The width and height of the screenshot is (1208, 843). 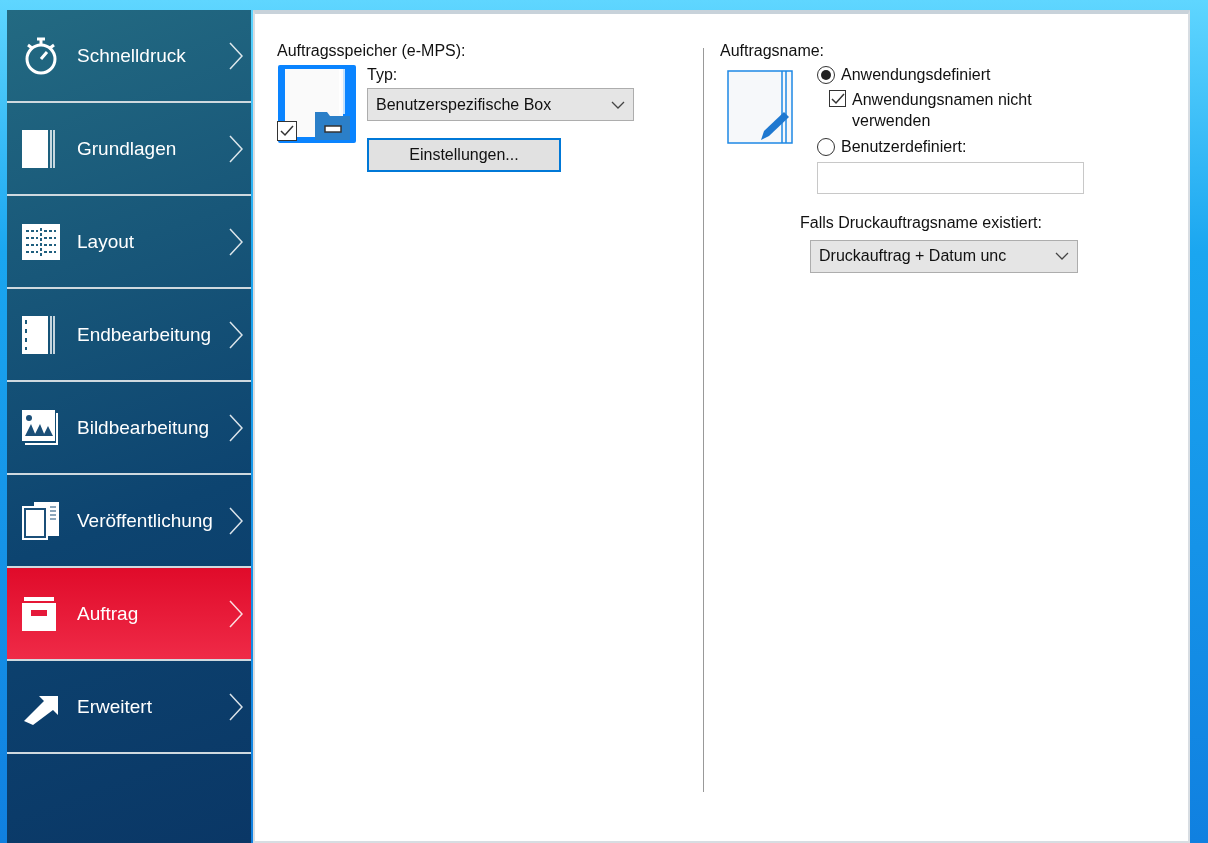 What do you see at coordinates (129, 707) in the screenshot?
I see `sidebar-item: Erweitert` at bounding box center [129, 707].